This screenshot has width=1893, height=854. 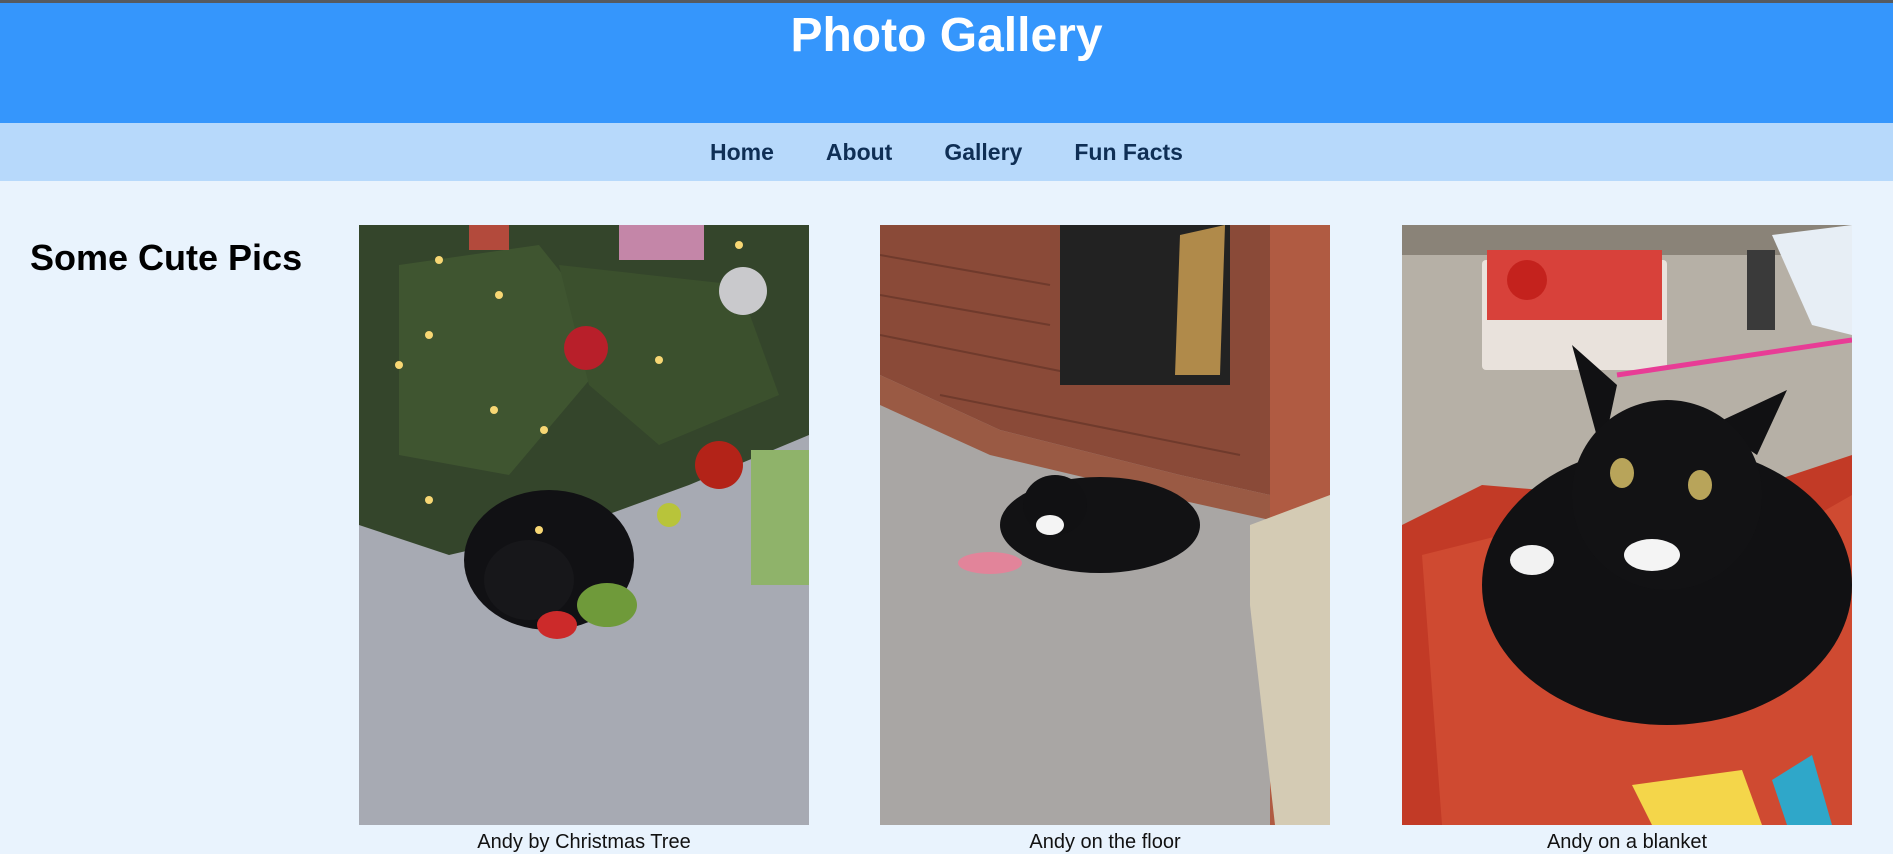 I want to click on sidebar-heading: Some Cute Pics, so click(x=166, y=257).